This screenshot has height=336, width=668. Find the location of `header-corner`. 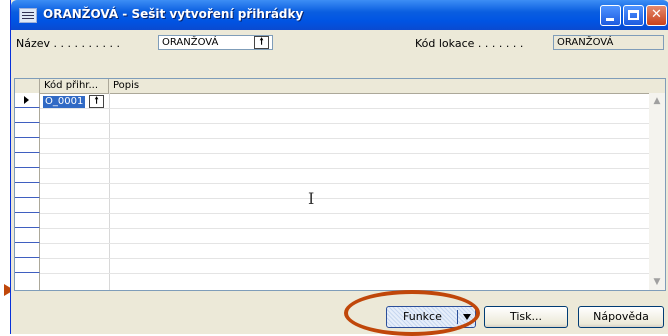

header-corner is located at coordinates (27, 86).